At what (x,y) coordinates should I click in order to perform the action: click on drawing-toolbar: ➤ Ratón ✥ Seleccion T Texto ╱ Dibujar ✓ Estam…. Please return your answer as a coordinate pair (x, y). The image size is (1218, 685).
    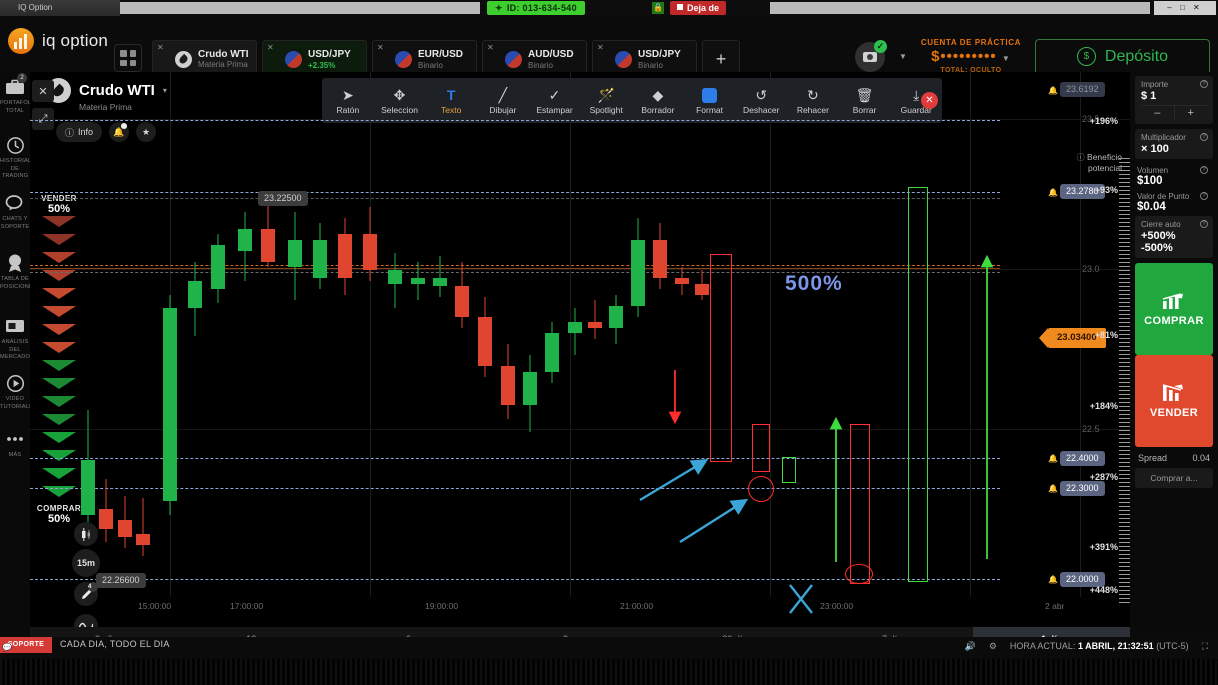
    Looking at the image, I should click on (632, 100).